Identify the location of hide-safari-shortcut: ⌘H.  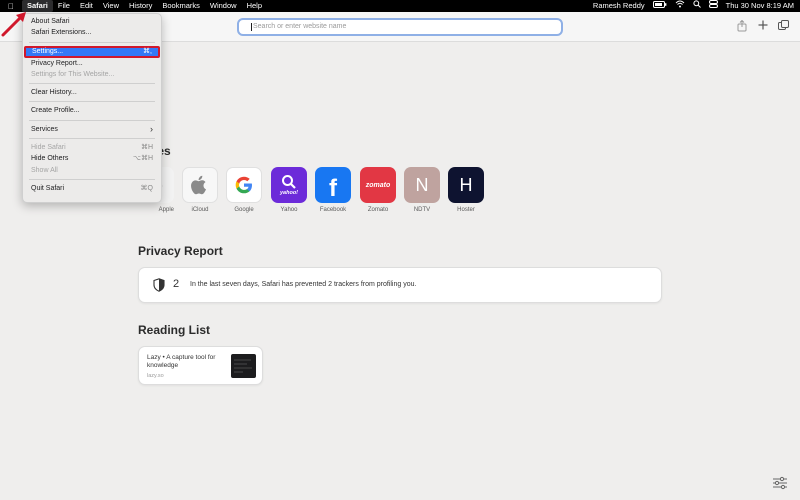
(146, 148).